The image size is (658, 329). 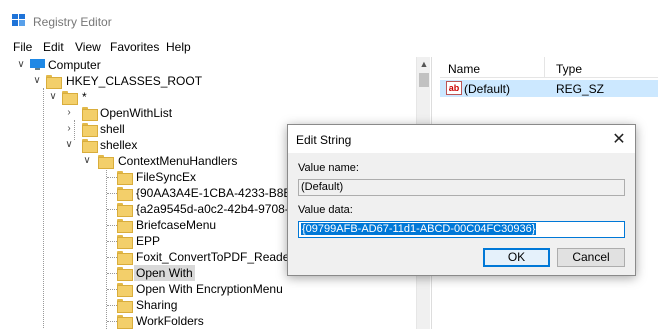 I want to click on menu-edit: Edit, so click(x=53, y=47).